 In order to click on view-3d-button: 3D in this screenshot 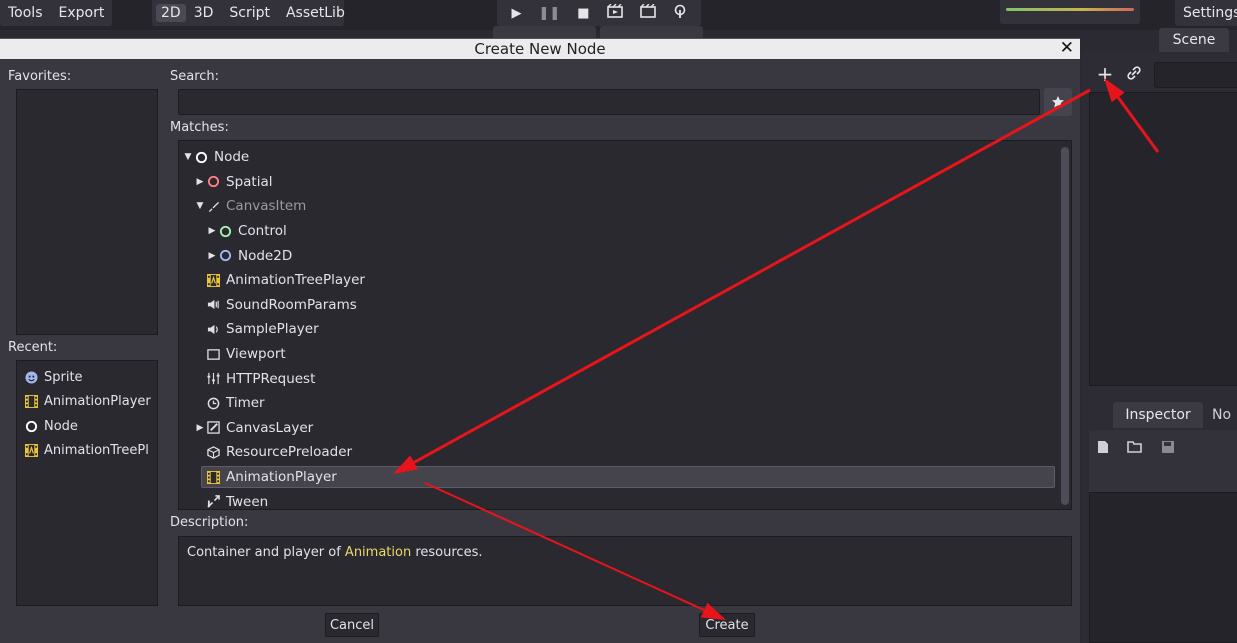, I will do `click(204, 13)`.